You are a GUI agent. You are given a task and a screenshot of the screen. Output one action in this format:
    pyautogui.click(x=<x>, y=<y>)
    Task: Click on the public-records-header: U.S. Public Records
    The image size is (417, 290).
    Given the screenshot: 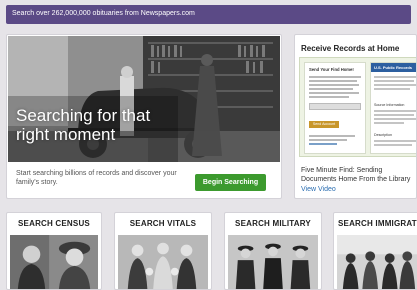 What is the action you would take?
    pyautogui.click(x=393, y=67)
    